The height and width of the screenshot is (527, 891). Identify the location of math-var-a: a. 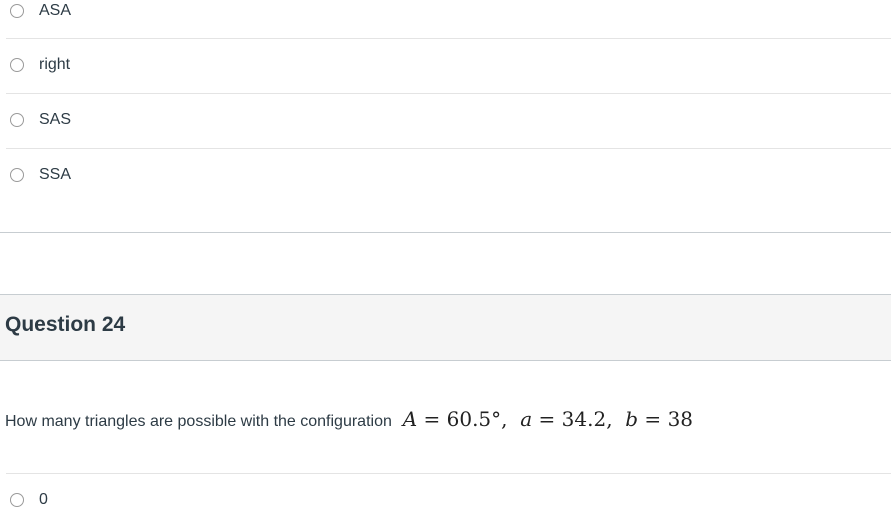
(526, 419).